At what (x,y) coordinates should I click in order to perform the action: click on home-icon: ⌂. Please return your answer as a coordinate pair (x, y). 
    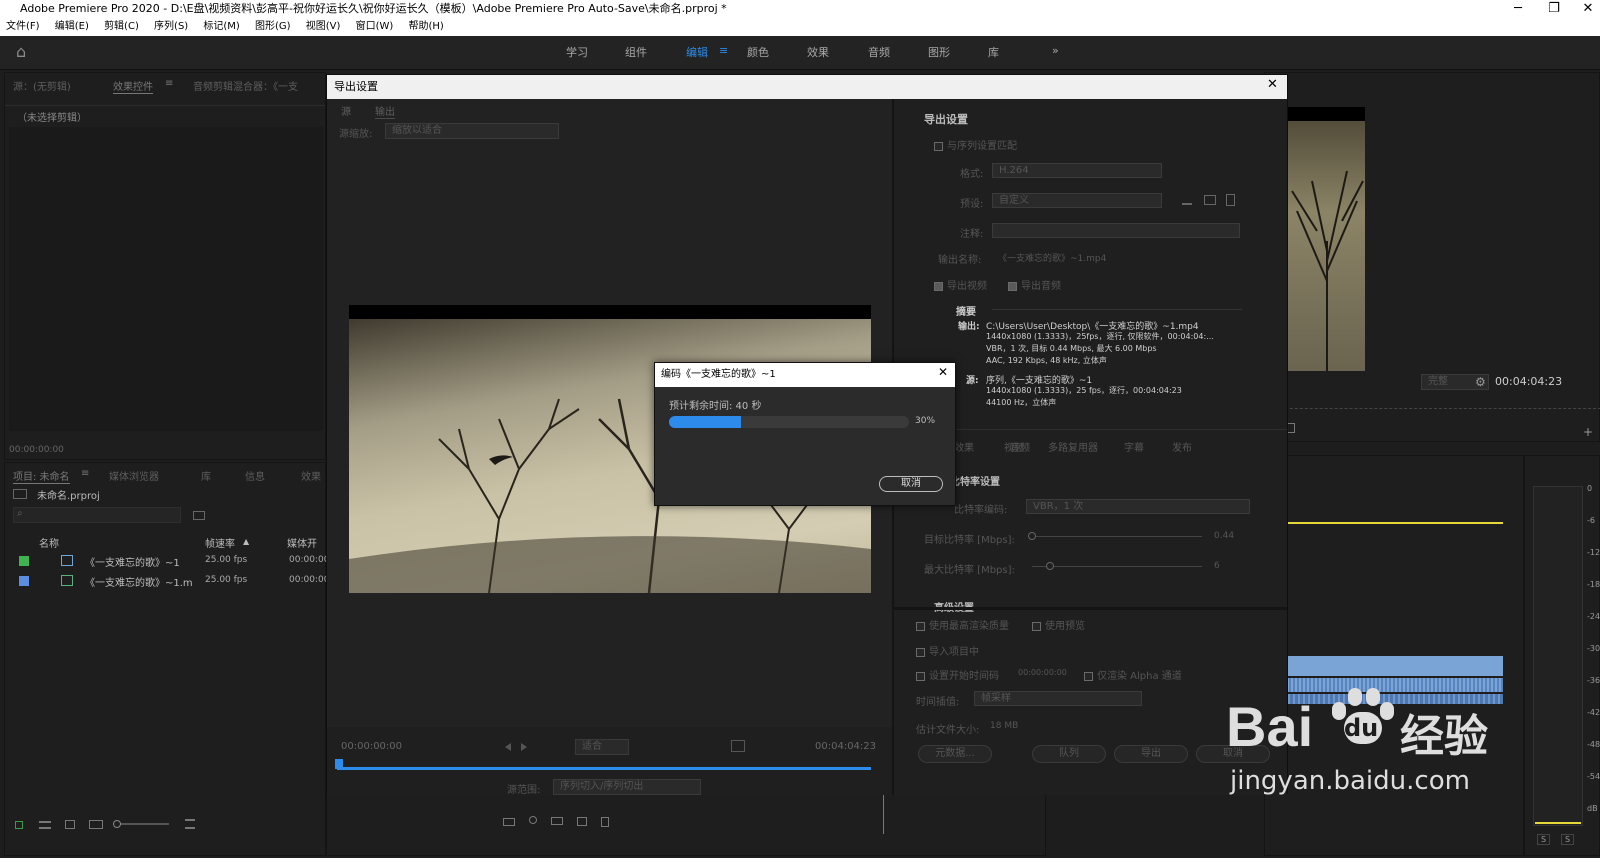
    Looking at the image, I should click on (21, 51).